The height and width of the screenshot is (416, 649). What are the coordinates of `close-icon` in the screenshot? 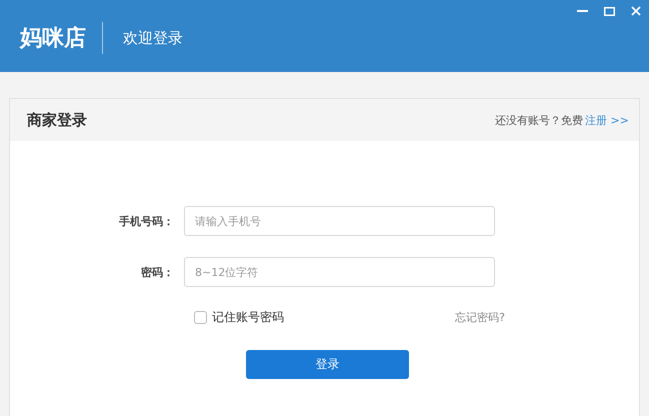 It's located at (636, 11).